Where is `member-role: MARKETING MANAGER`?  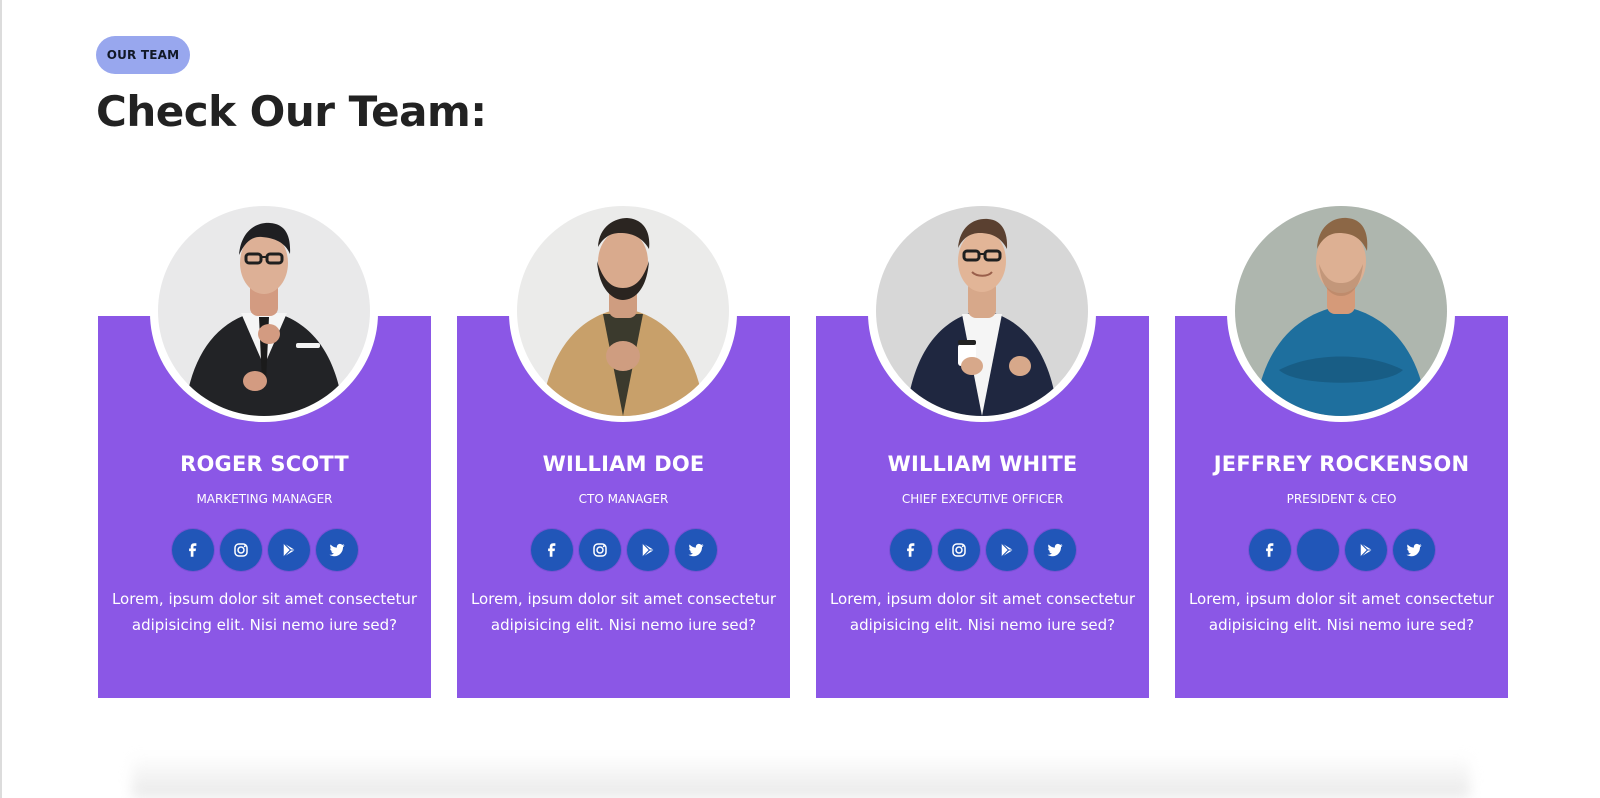
member-role: MARKETING MANAGER is located at coordinates (264, 499).